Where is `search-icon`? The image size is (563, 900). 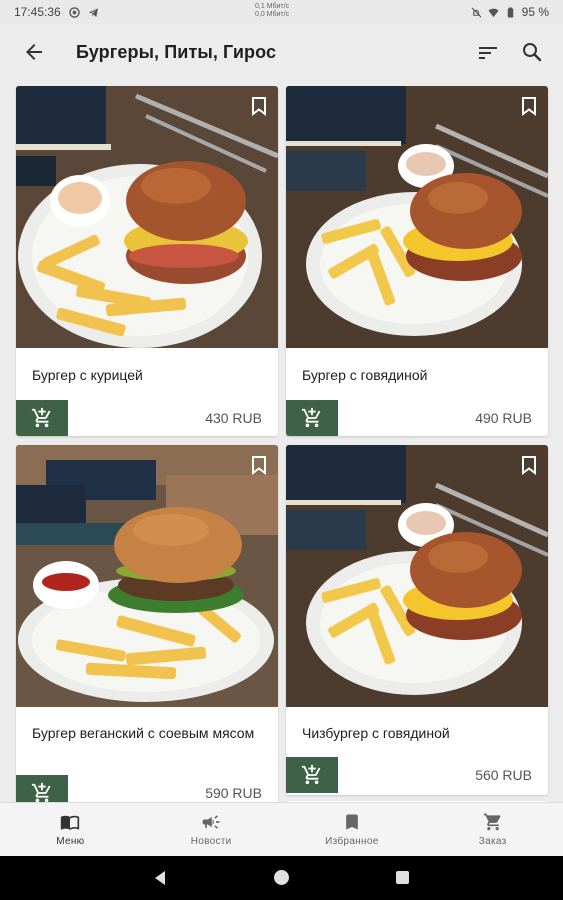 search-icon is located at coordinates (532, 52).